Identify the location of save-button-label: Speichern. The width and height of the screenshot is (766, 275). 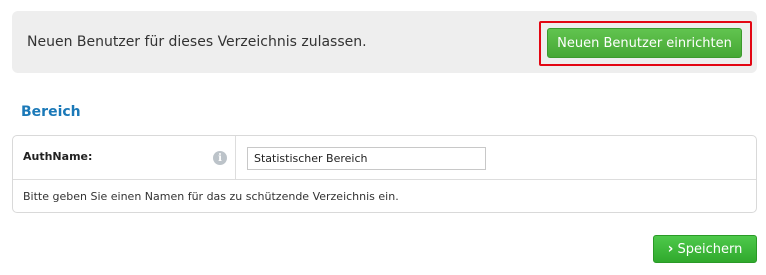
(710, 249).